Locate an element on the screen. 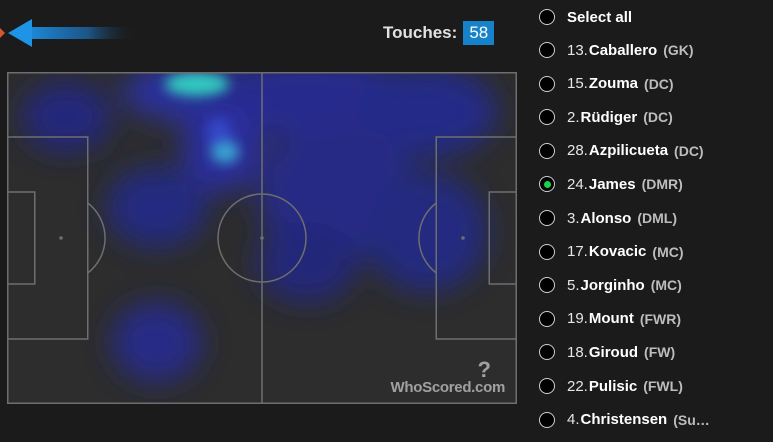 The image size is (773, 442). player-number: 4. is located at coordinates (573, 420).